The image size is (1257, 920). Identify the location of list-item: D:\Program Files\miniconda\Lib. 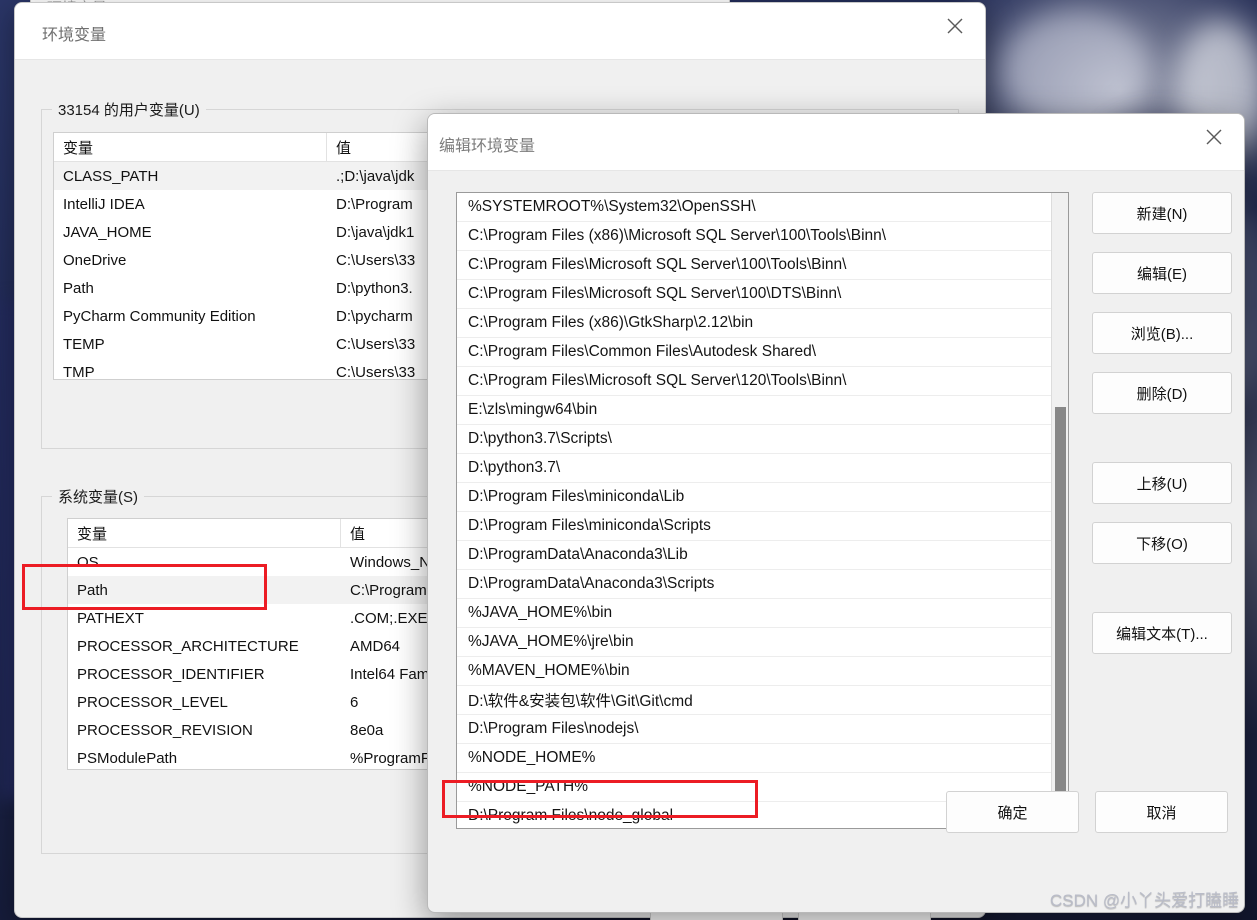
(762, 497).